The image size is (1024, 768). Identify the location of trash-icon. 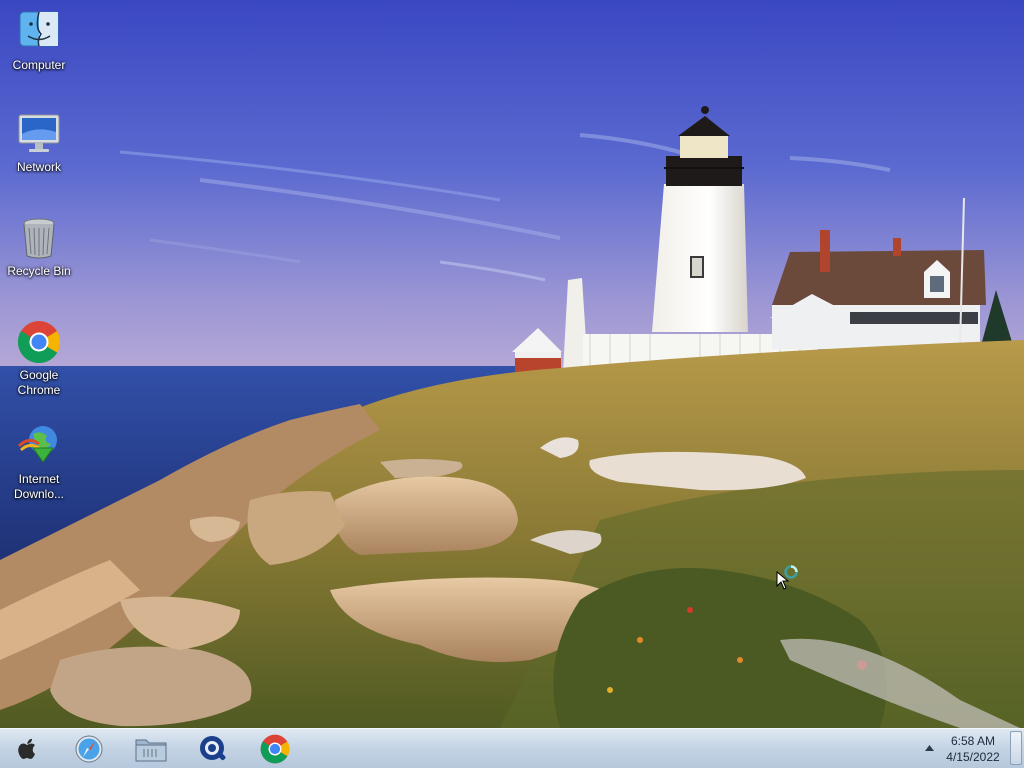
(39, 238).